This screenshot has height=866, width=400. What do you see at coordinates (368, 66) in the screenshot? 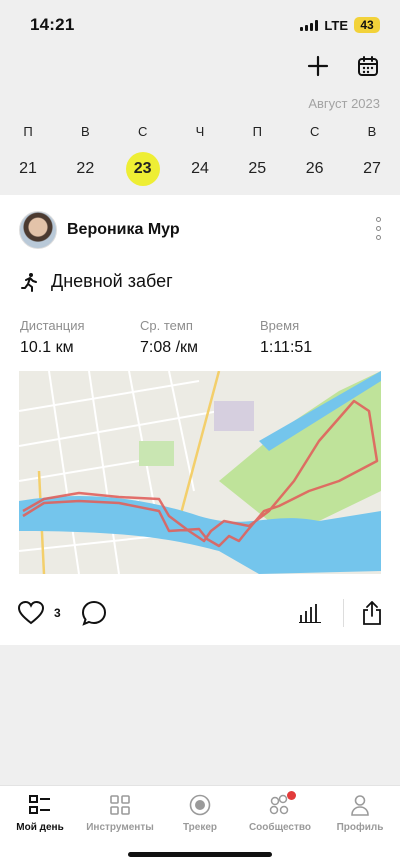
I see `calendar-icon` at bounding box center [368, 66].